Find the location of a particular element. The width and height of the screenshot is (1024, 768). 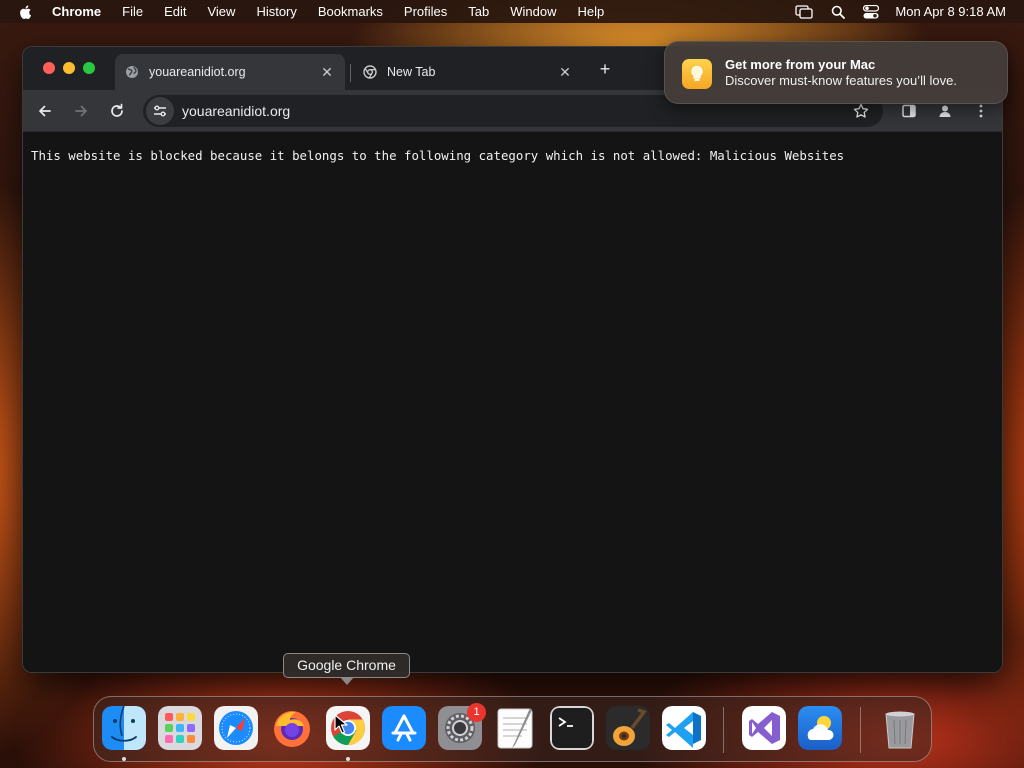

dock-finder-icon is located at coordinates (124, 728).